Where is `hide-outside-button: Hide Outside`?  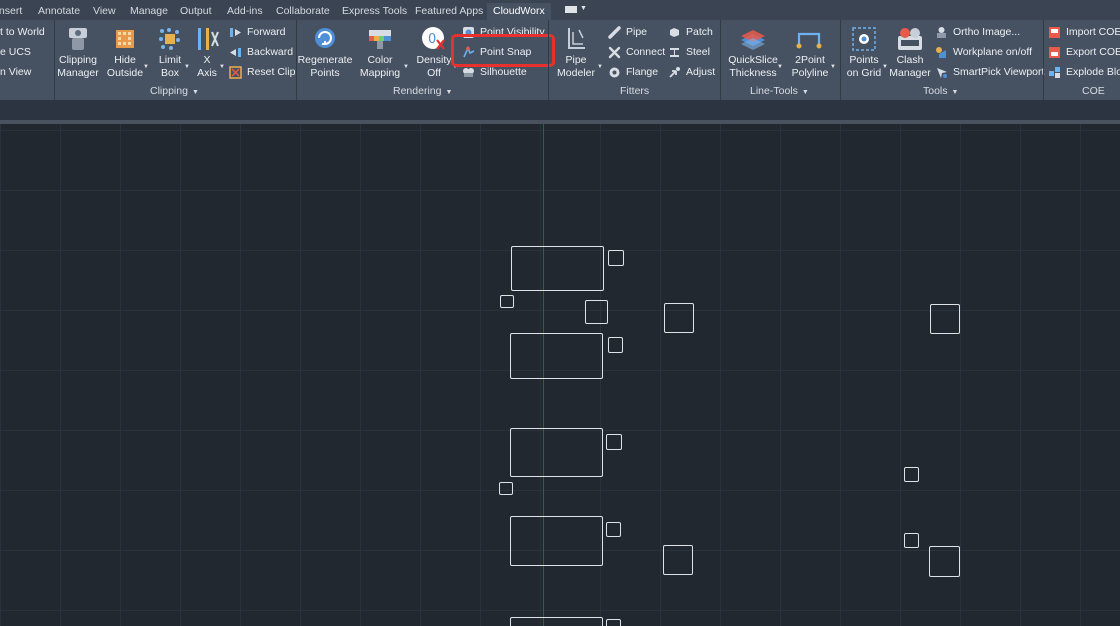 hide-outside-button: Hide Outside is located at coordinates (125, 51).